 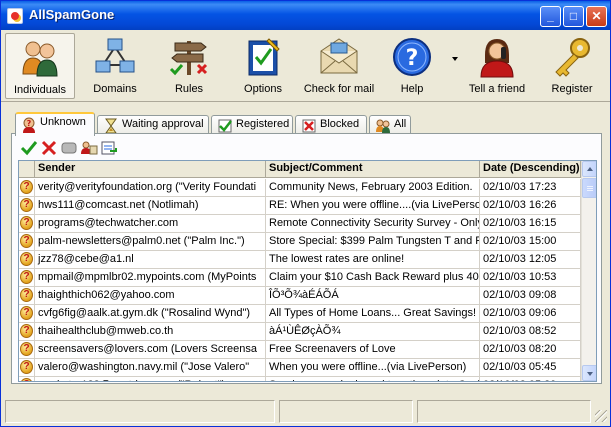 What do you see at coordinates (573, 16) in the screenshot?
I see `maximize-button: □` at bounding box center [573, 16].